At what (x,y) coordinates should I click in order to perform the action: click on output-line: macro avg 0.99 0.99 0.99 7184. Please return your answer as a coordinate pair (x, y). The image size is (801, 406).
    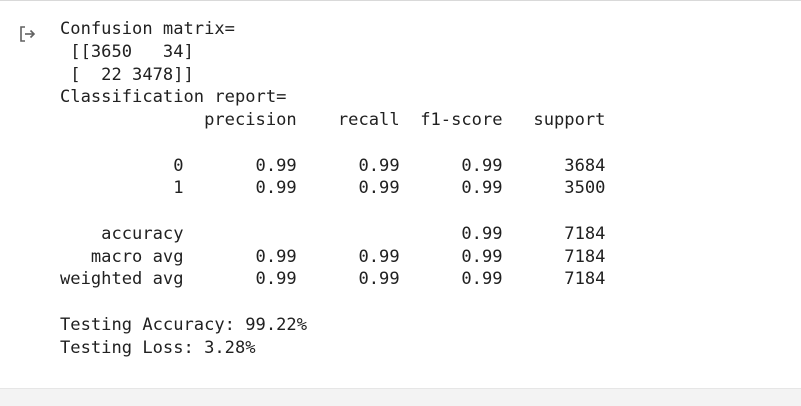
    Looking at the image, I should click on (333, 256).